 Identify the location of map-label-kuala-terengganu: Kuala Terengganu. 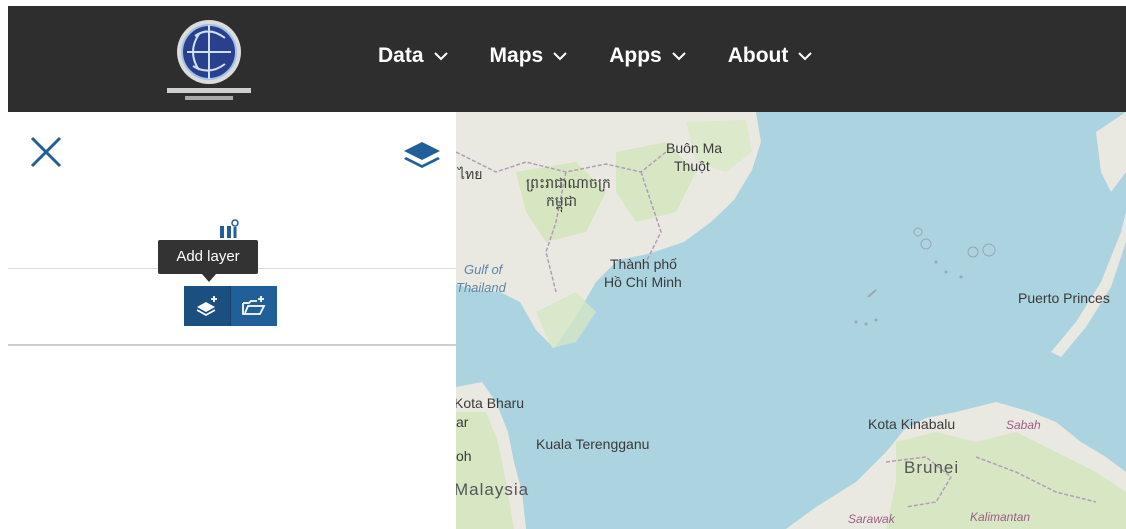
(593, 444).